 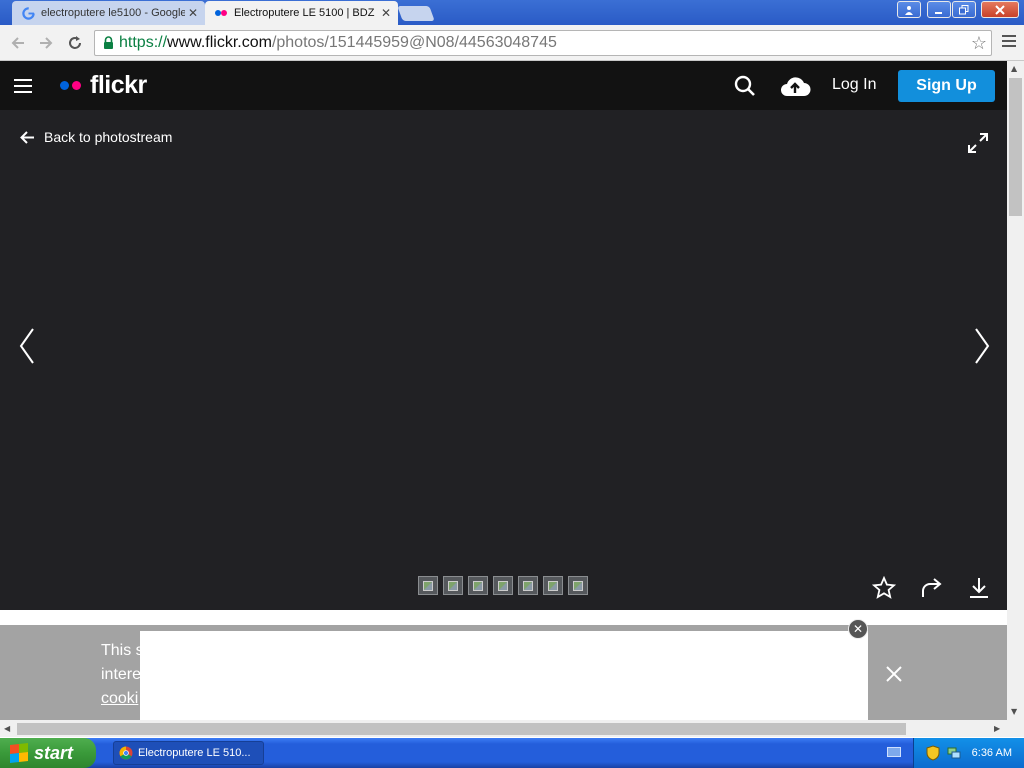 I want to click on hamburger-menu-icon, so click(x=23, y=88).